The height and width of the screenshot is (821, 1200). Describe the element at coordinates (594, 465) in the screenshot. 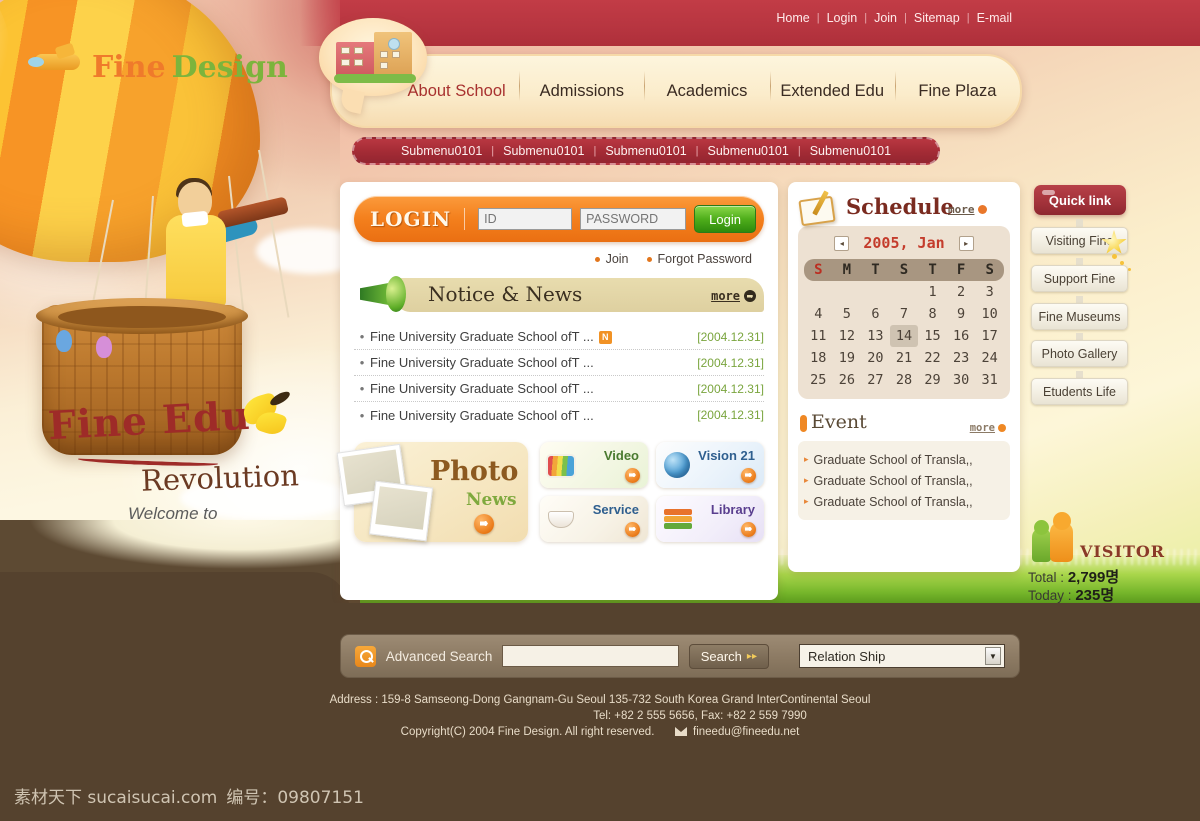

I see `quick-box-video: Video` at that location.